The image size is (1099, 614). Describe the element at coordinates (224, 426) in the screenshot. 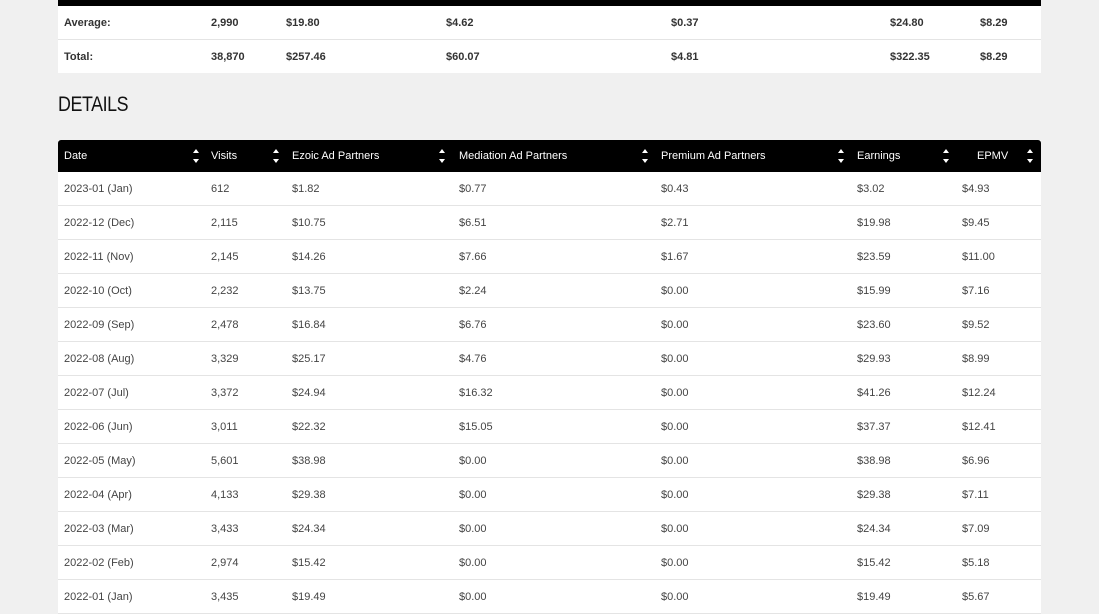

I see `cell-visits: 3,011` at that location.